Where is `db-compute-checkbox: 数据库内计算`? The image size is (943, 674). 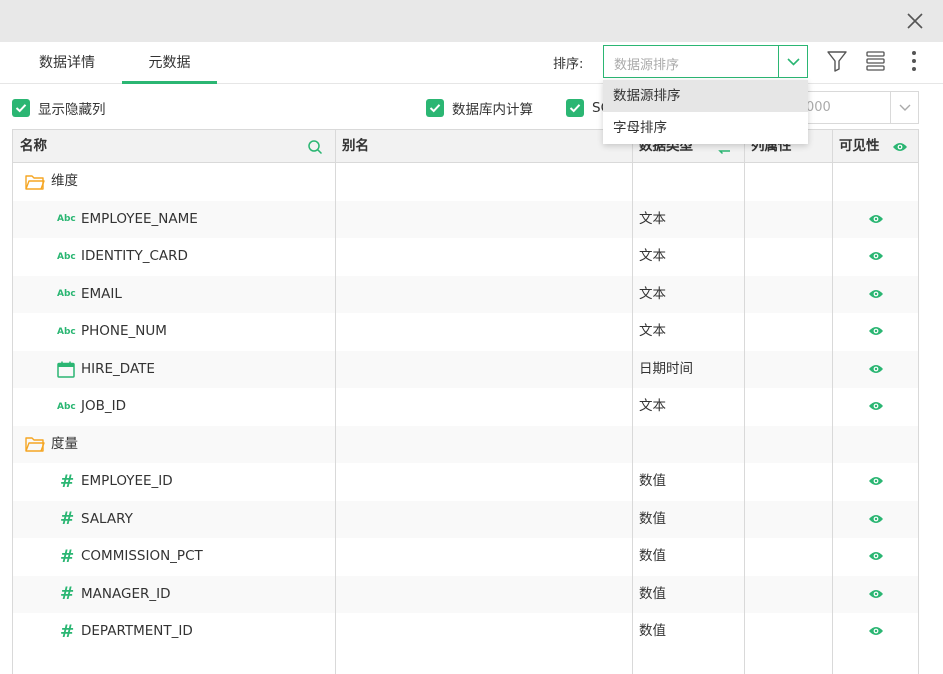
db-compute-checkbox: 数据库内计算 is located at coordinates (479, 108).